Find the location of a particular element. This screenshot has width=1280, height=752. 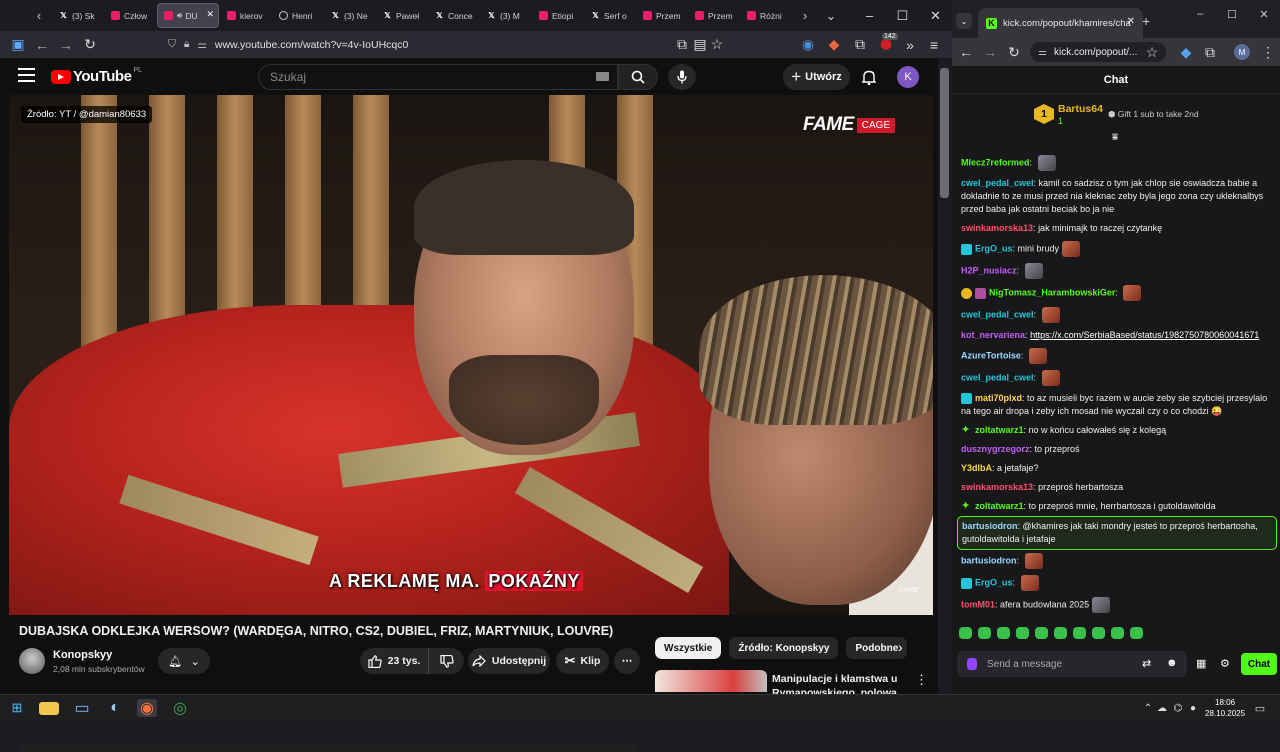

collapse-banner-icon: ⩸ is located at coordinates (1115, 137).